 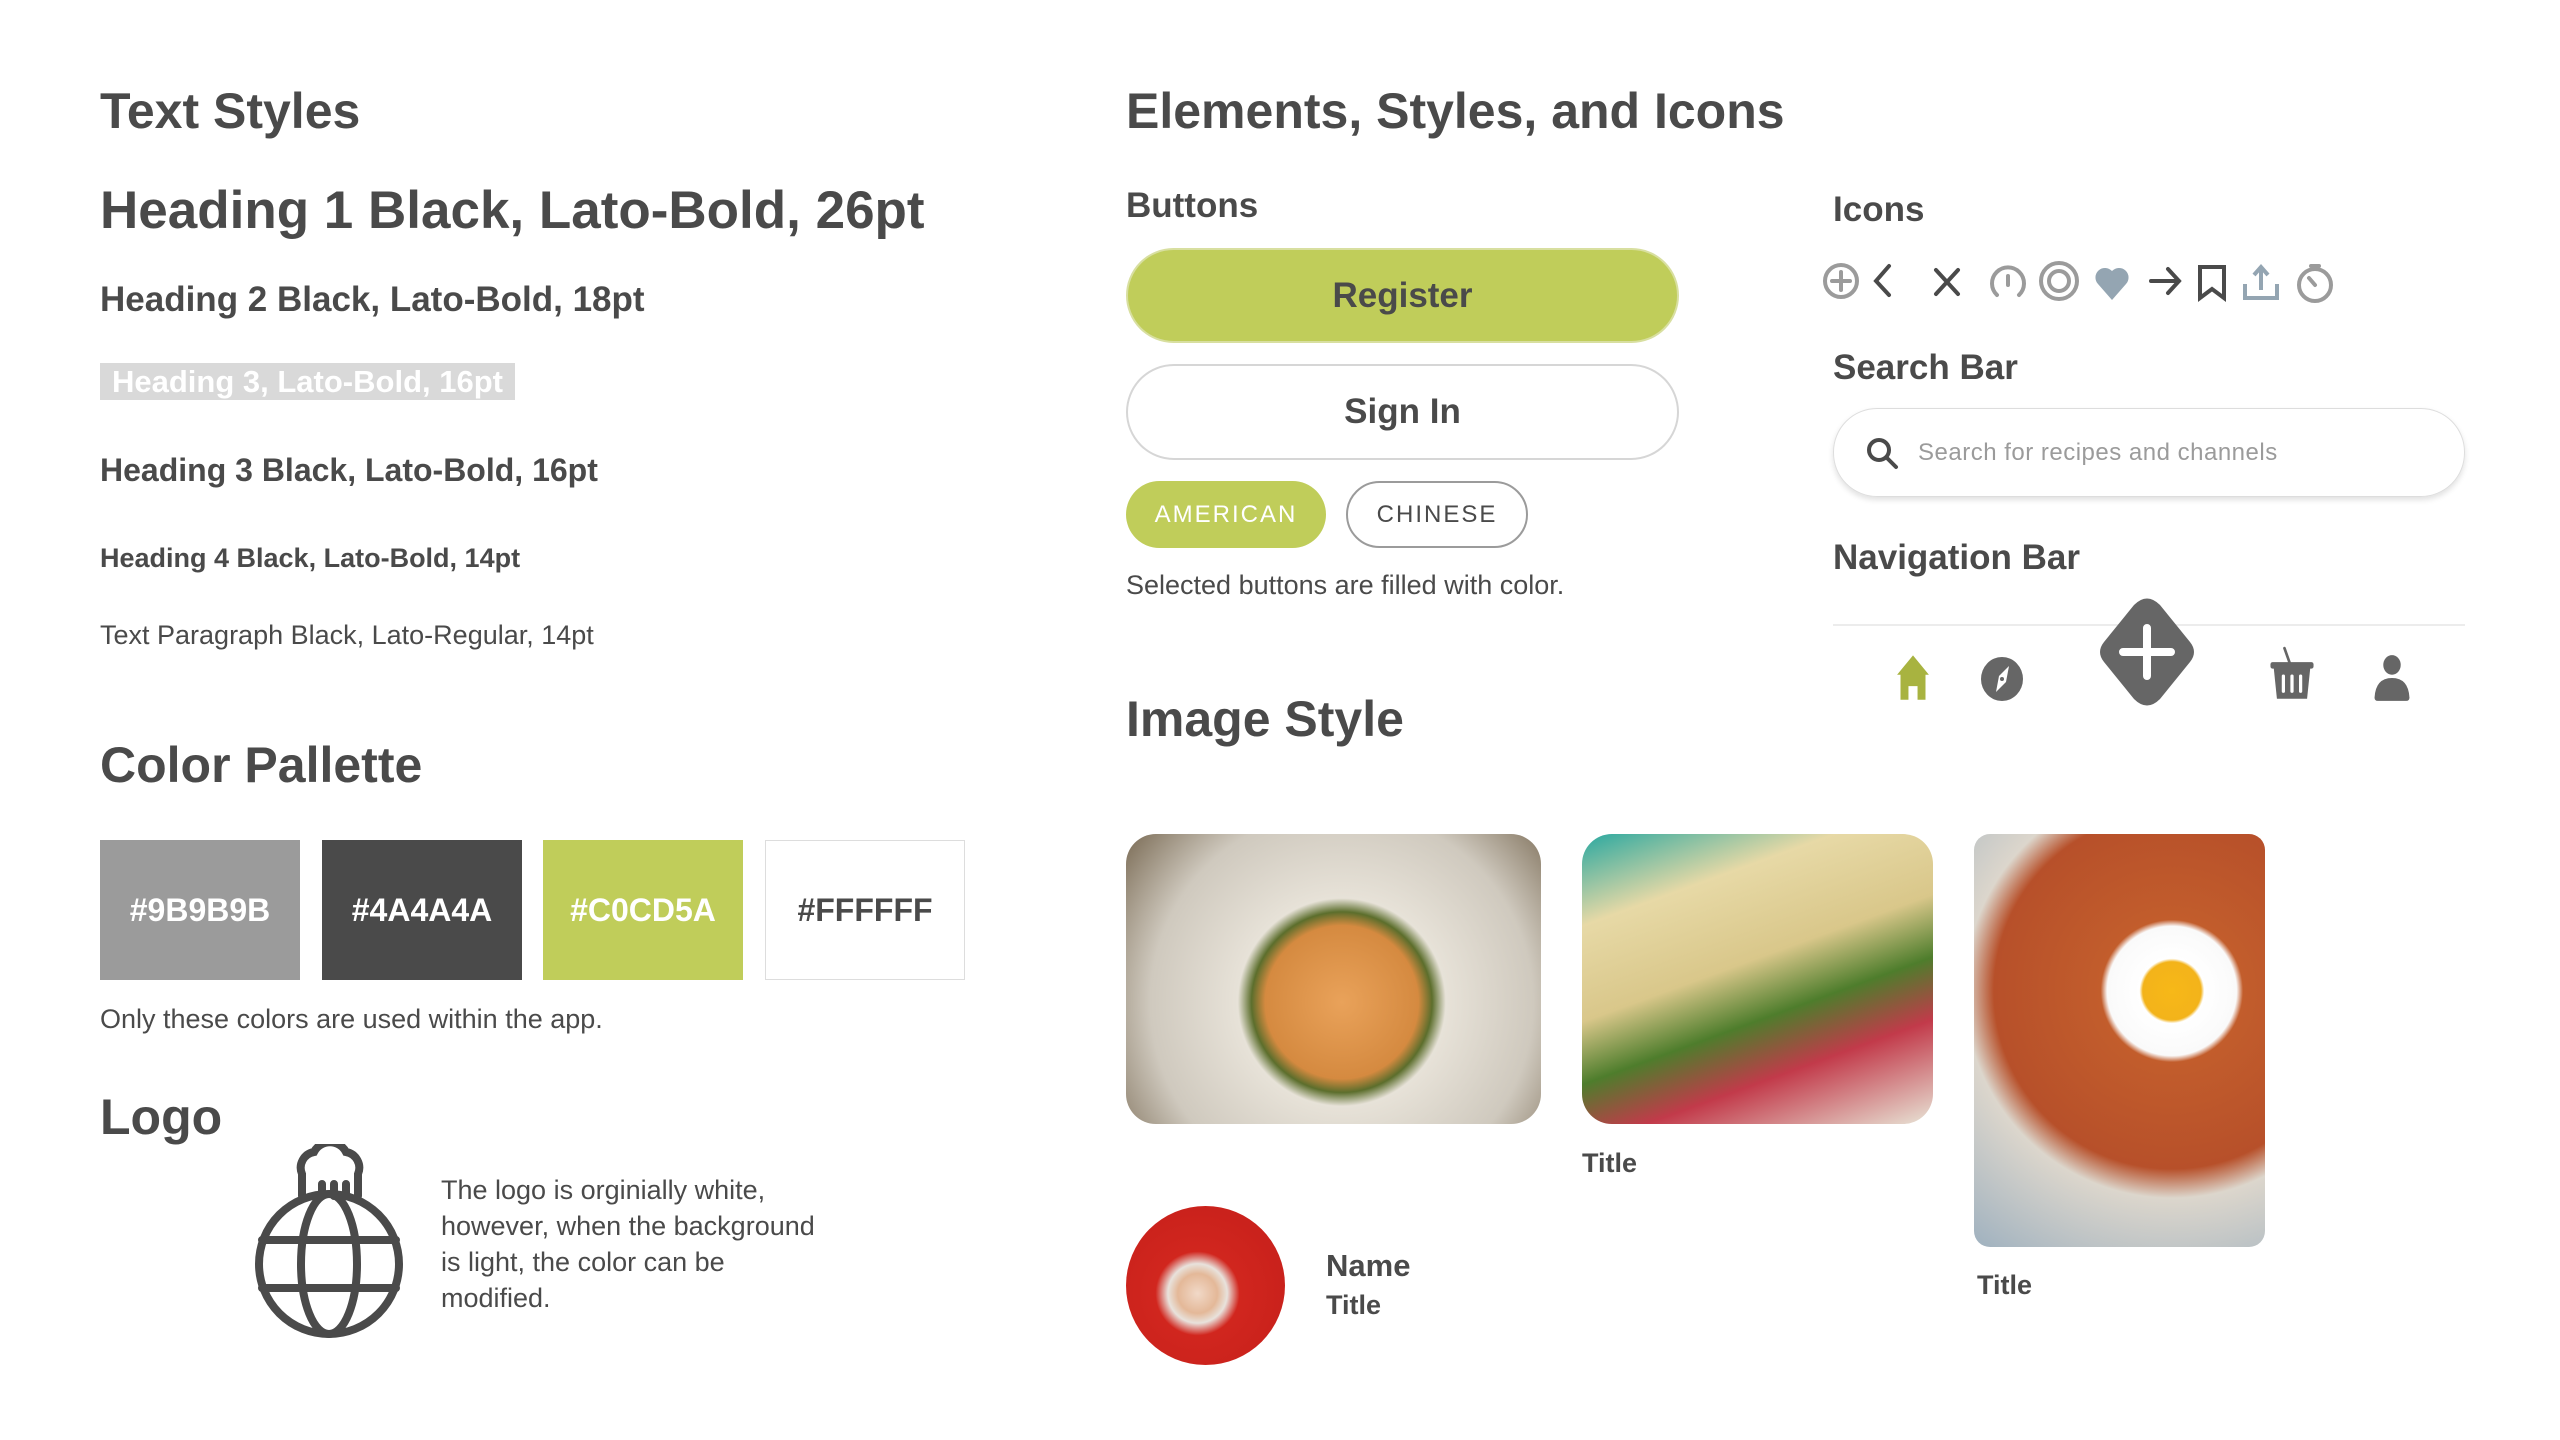 I want to click on heading-1-sample: Heading 1 Black, Lato-Bold, 26pt, so click(x=512, y=210).